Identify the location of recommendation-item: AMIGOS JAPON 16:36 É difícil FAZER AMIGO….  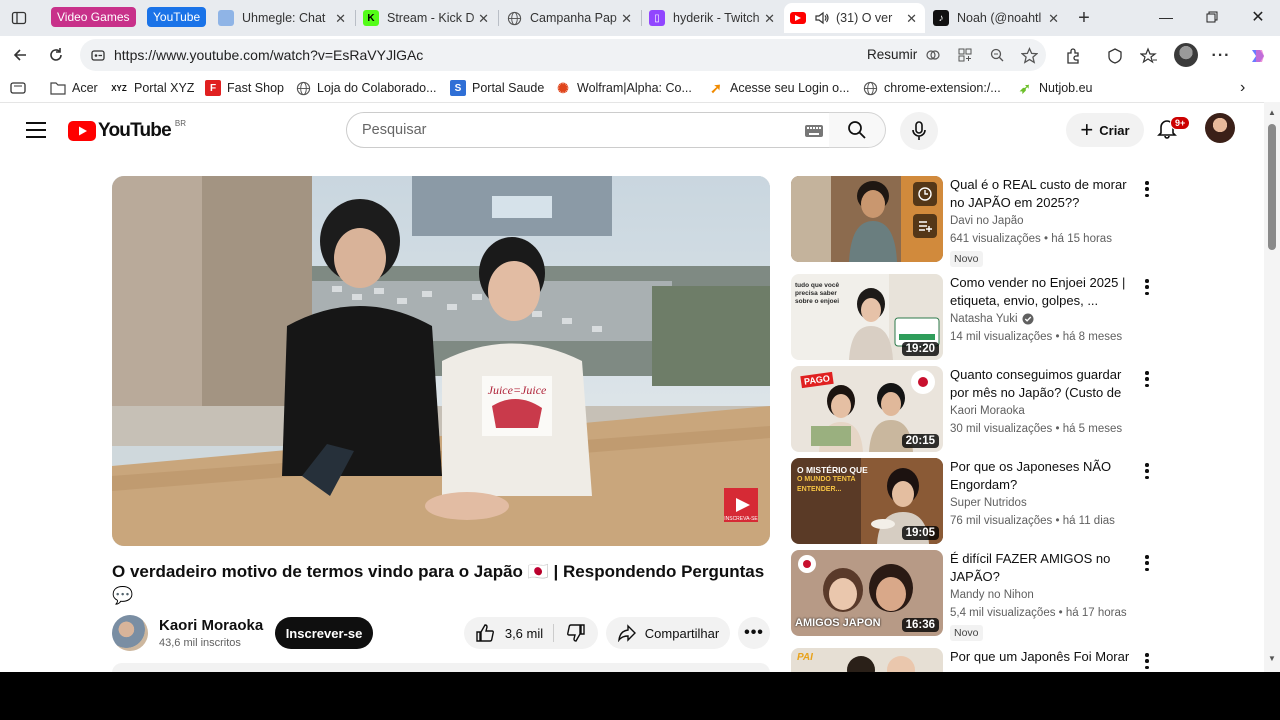
(981, 595).